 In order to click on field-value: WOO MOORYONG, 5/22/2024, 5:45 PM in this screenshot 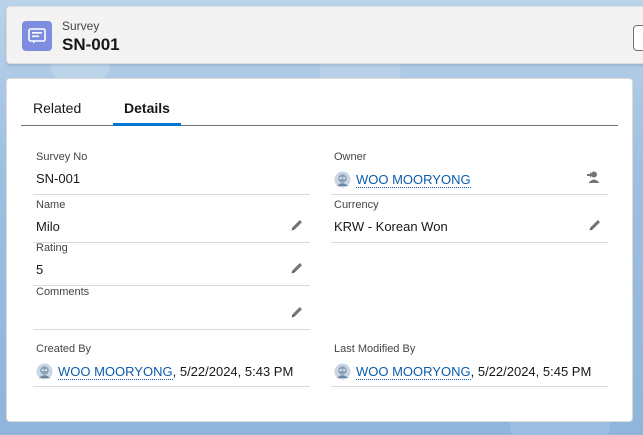, I will do `click(462, 371)`.